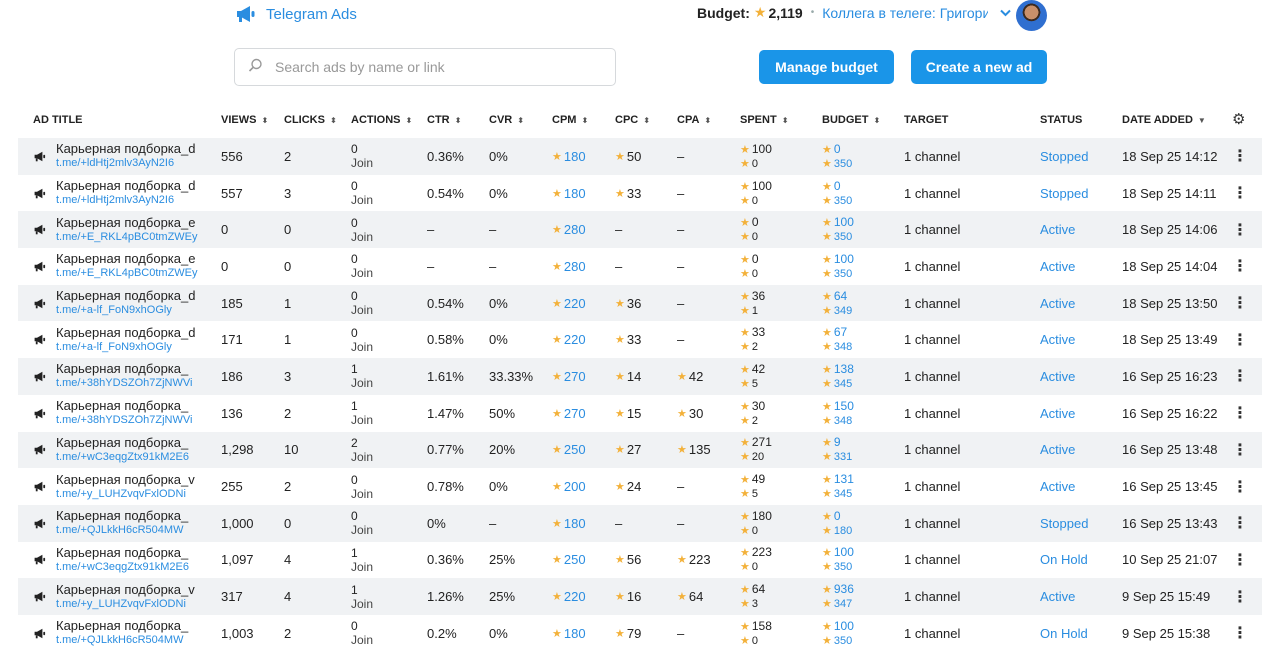 The height and width of the screenshot is (668, 1280). What do you see at coordinates (844, 369) in the screenshot?
I see `budget-top-value: 138` at bounding box center [844, 369].